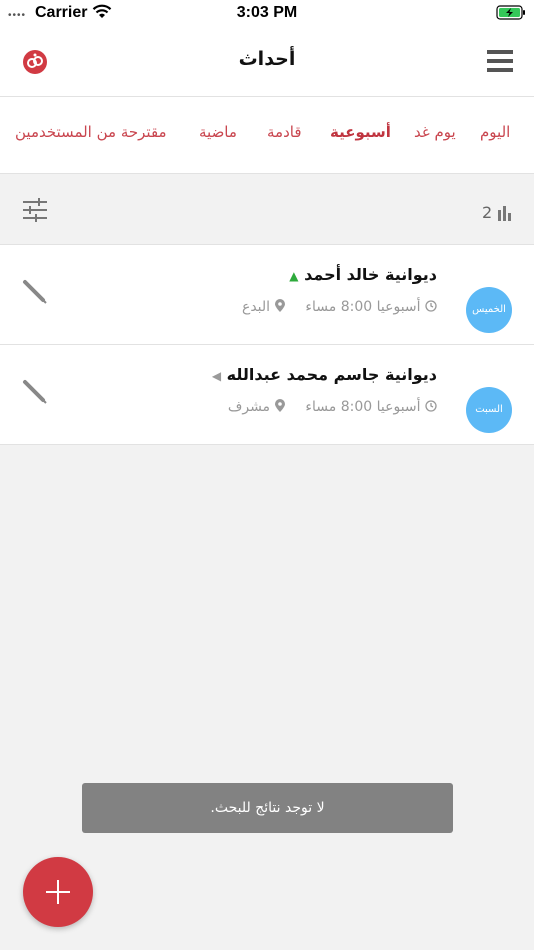 Image resolution: width=534 pixels, height=950 pixels. I want to click on trend-neutral-icon: ◀, so click(216, 376).